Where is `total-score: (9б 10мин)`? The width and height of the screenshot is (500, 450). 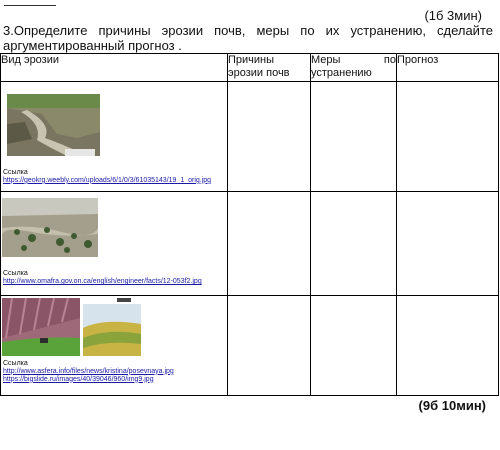
total-score: (9б 10мин) is located at coordinates (452, 405).